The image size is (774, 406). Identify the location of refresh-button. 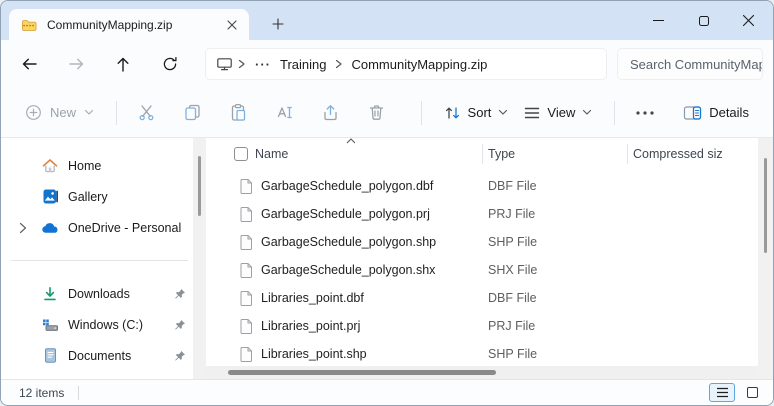
(170, 64).